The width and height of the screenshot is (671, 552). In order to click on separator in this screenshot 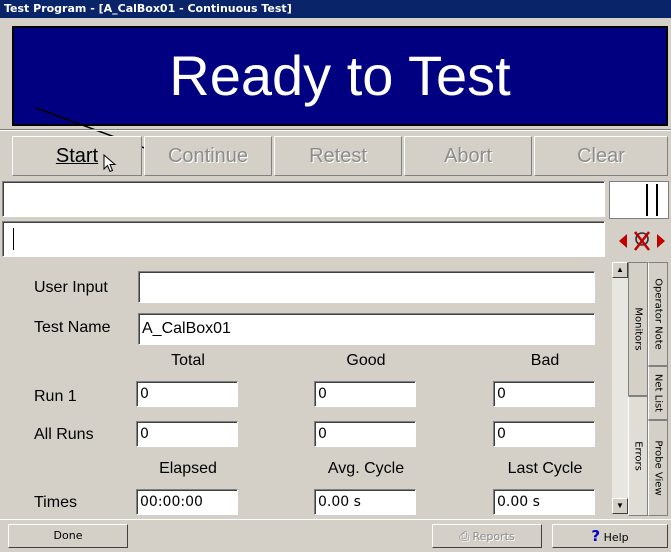, I will do `click(335, 130)`.